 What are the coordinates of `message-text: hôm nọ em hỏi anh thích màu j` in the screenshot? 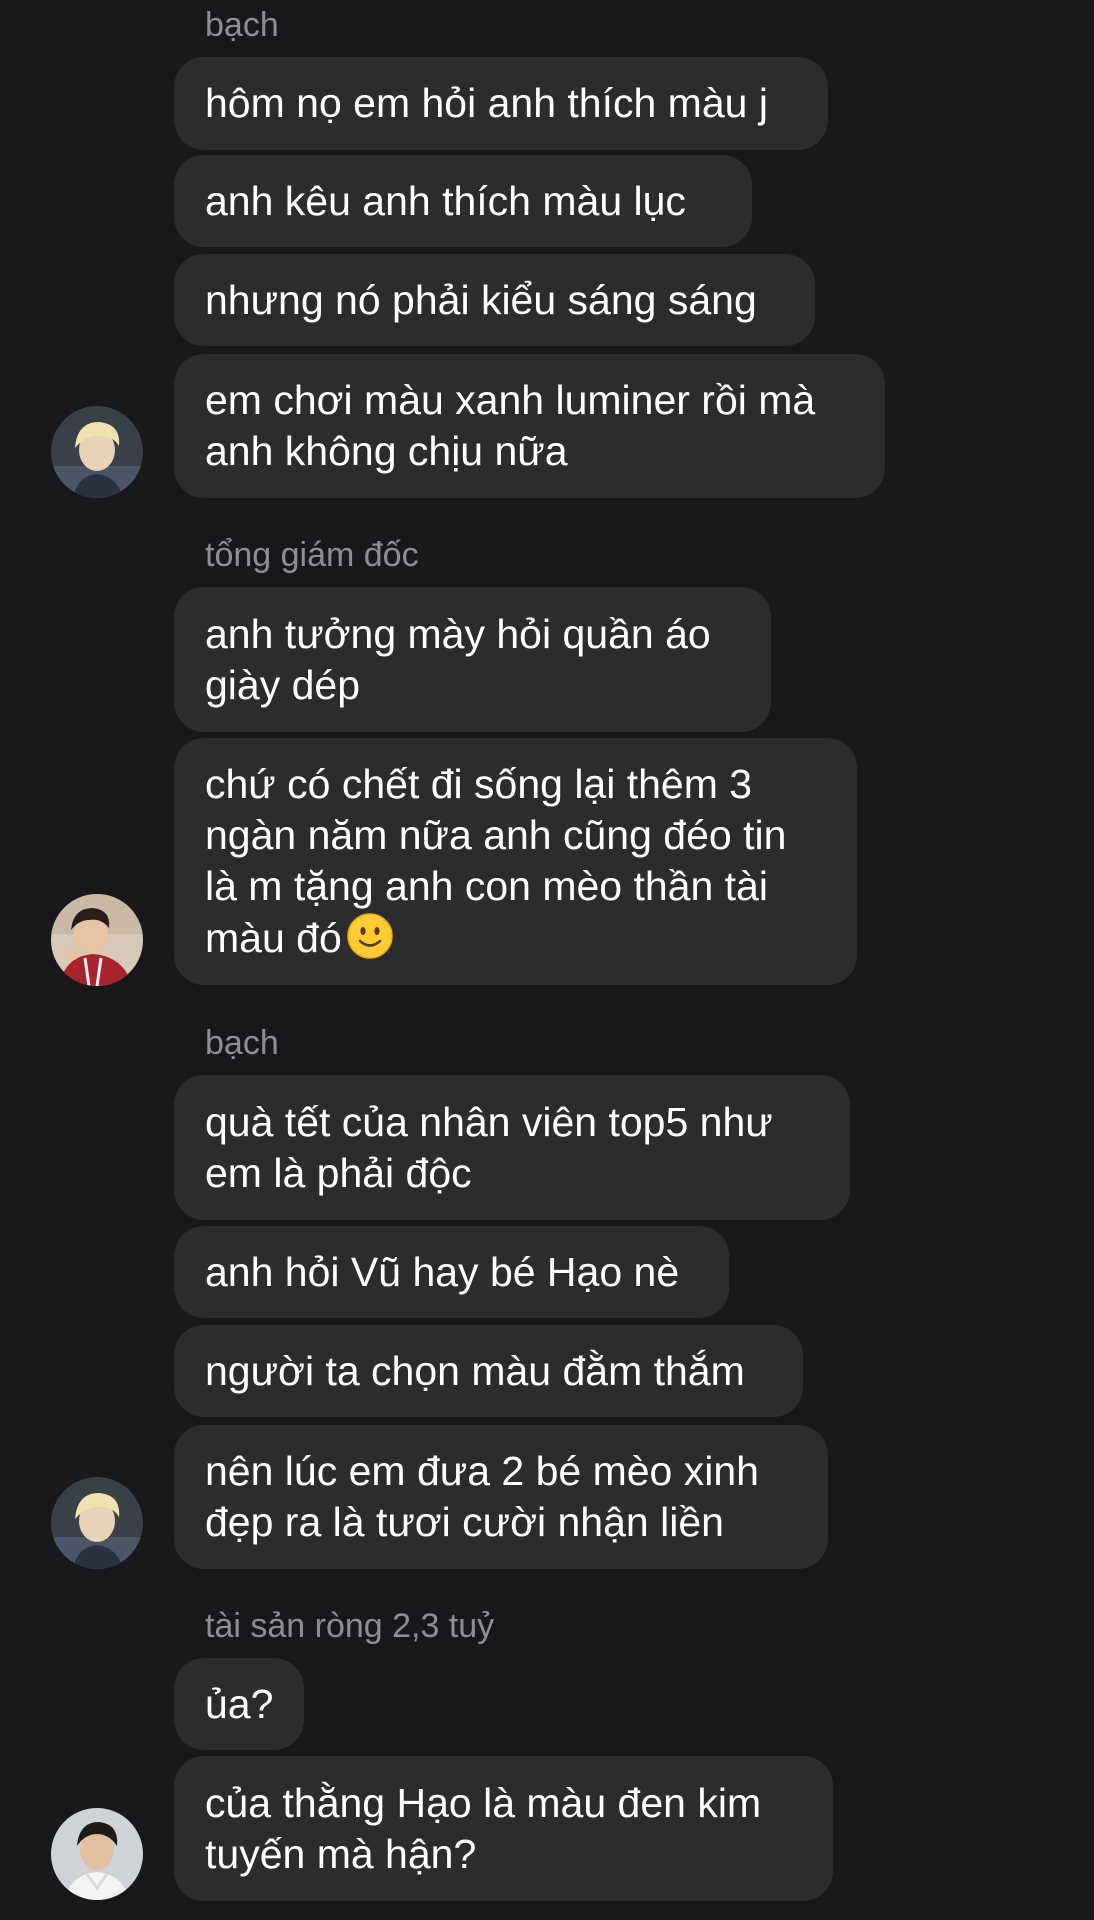 It's located at (486, 103).